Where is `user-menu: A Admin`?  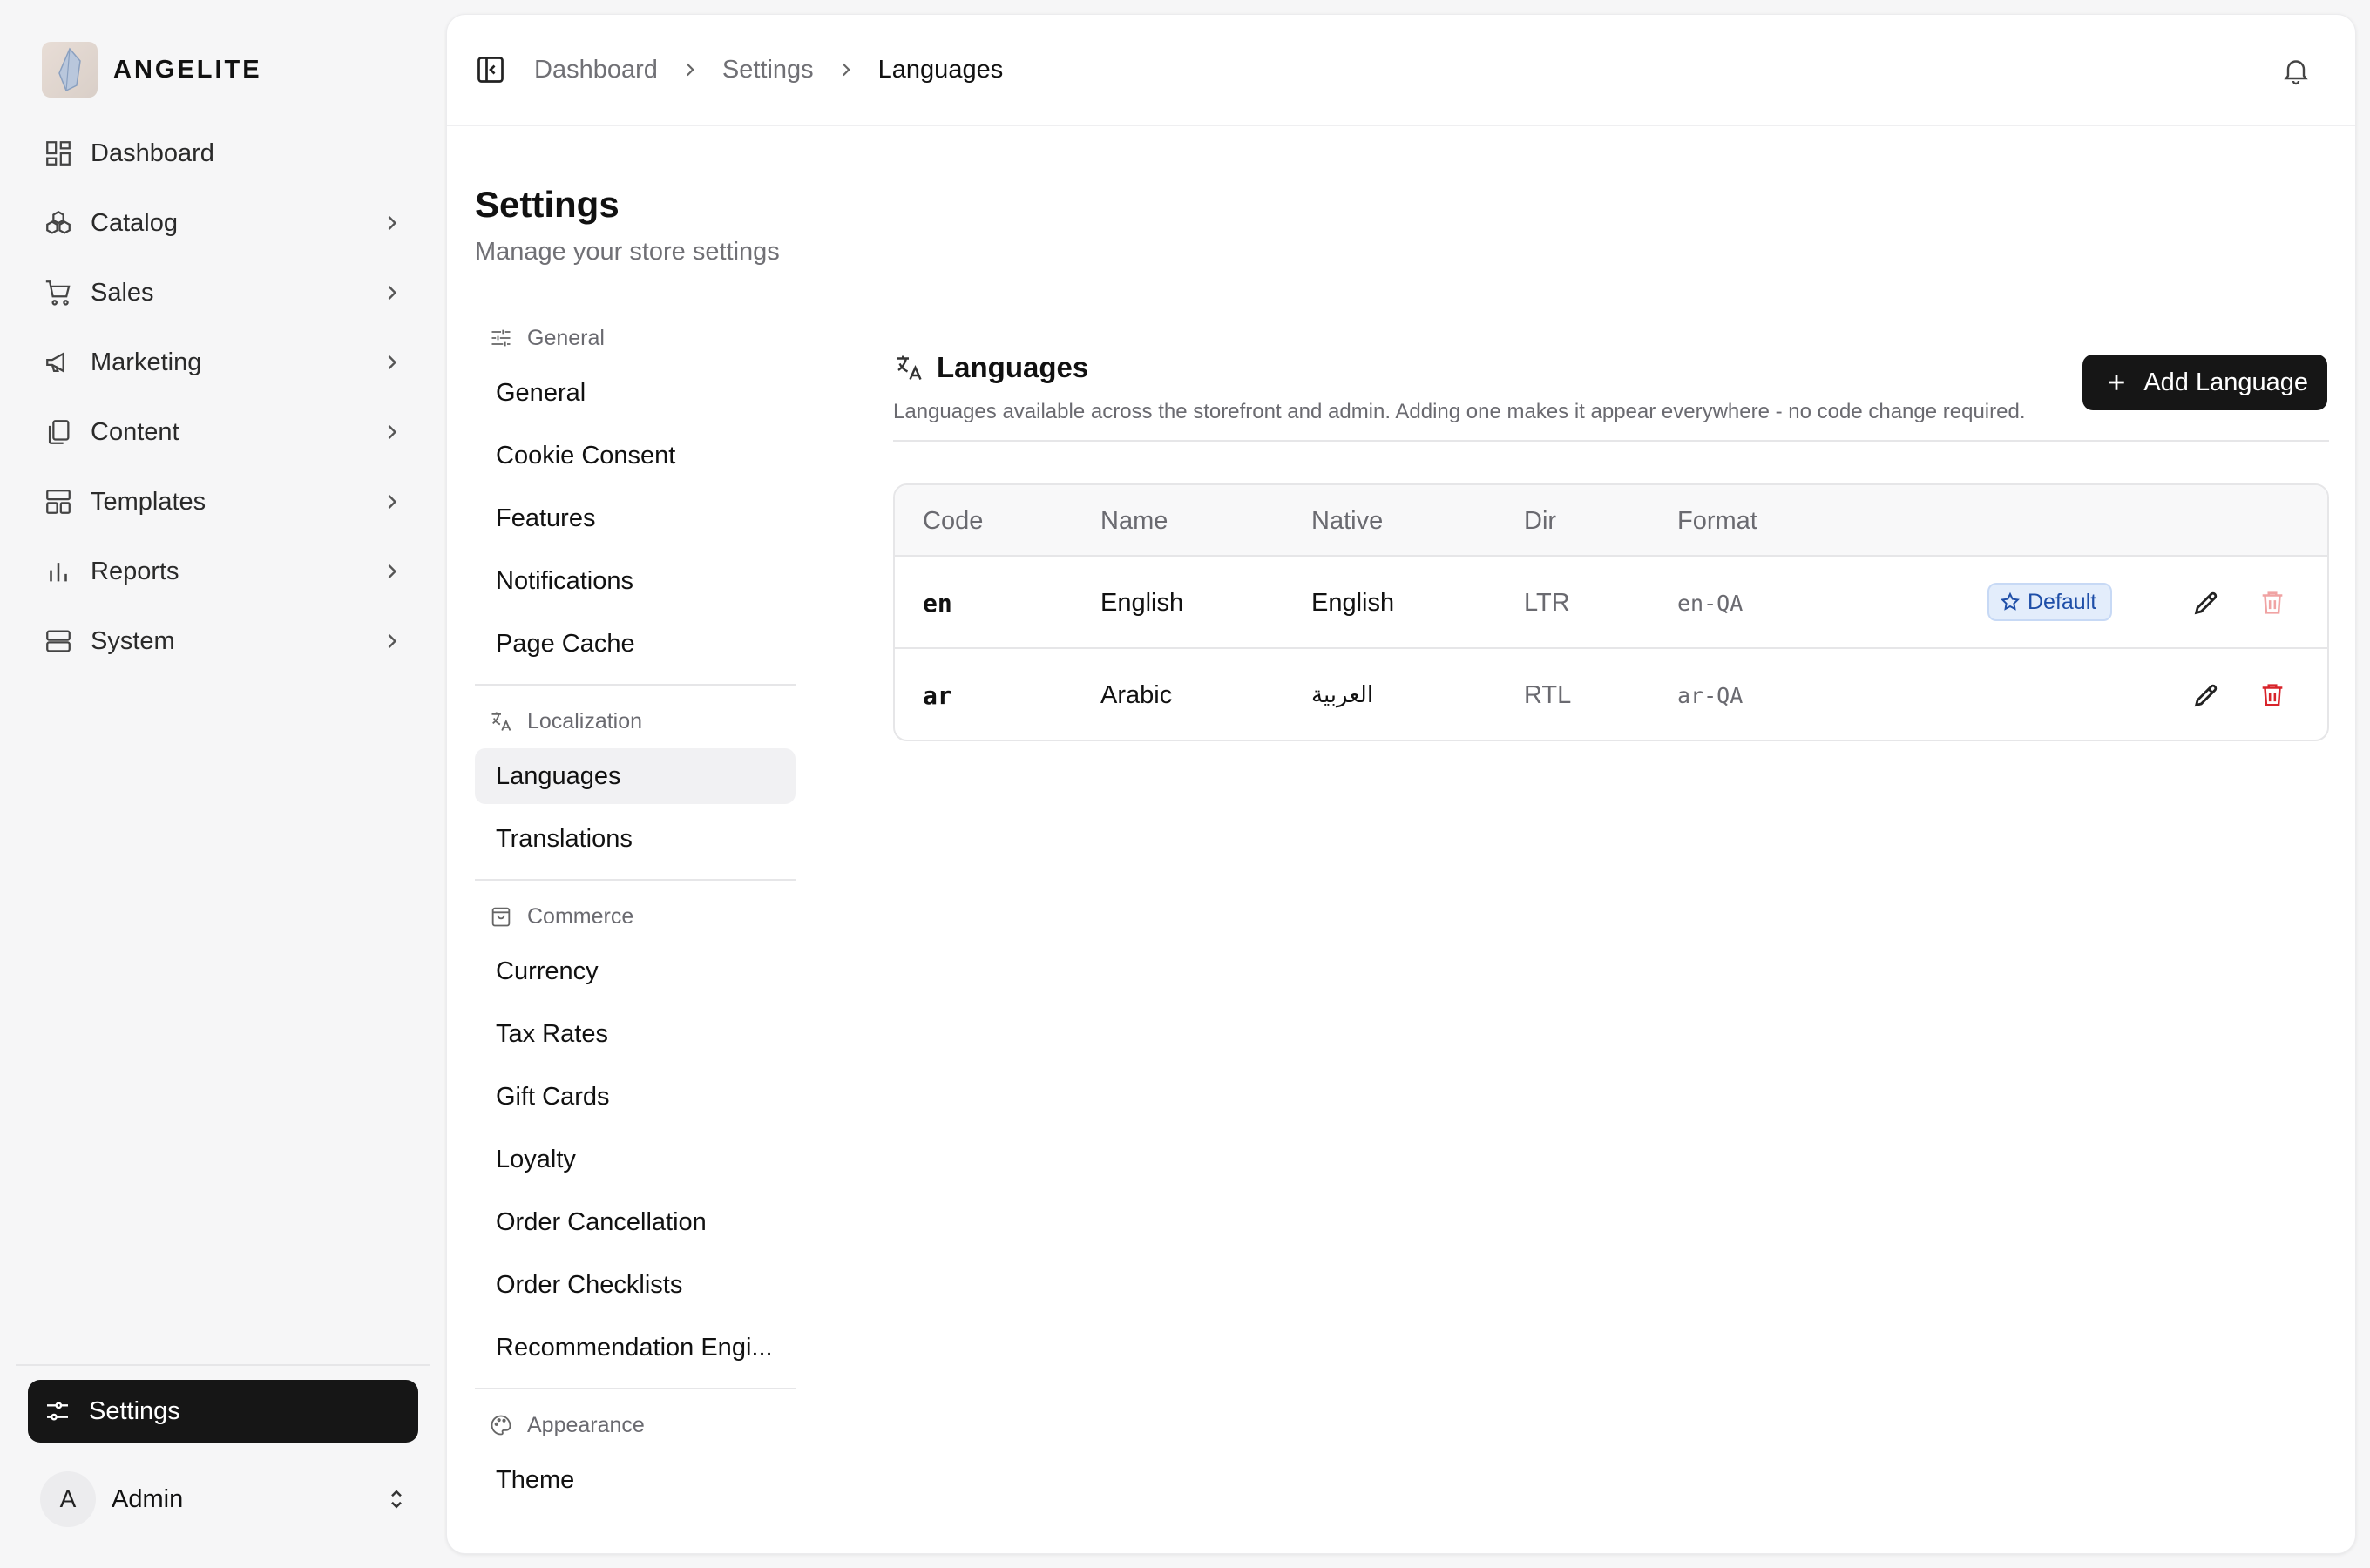
user-menu: A Admin is located at coordinates (225, 1499).